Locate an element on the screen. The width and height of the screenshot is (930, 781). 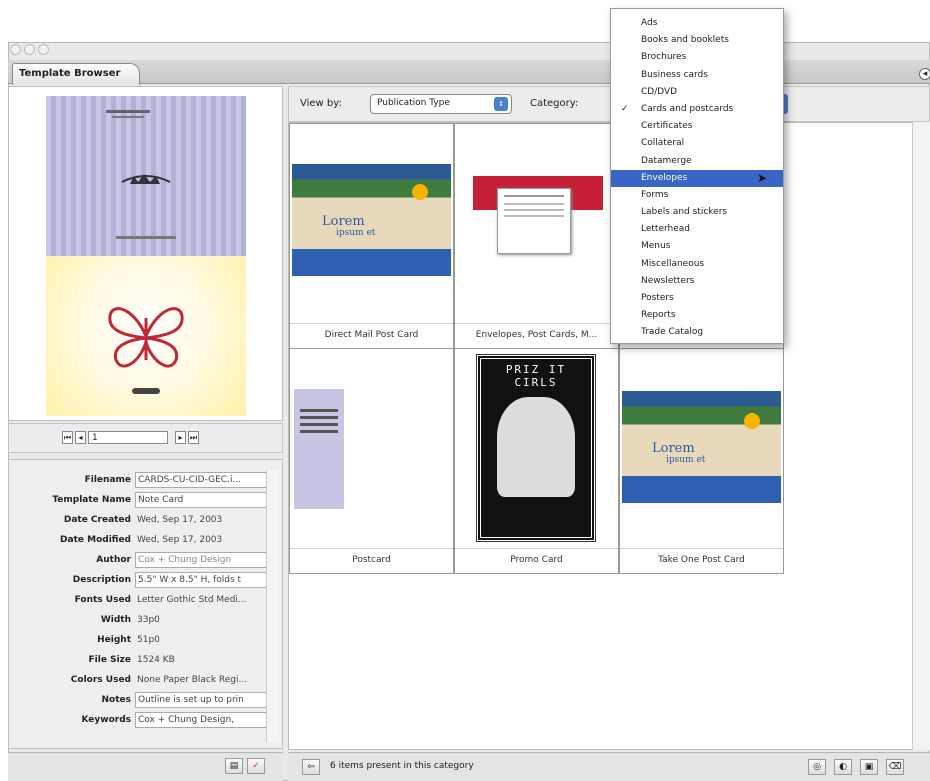
menu-item-label: Posters is located at coordinates (657, 298).